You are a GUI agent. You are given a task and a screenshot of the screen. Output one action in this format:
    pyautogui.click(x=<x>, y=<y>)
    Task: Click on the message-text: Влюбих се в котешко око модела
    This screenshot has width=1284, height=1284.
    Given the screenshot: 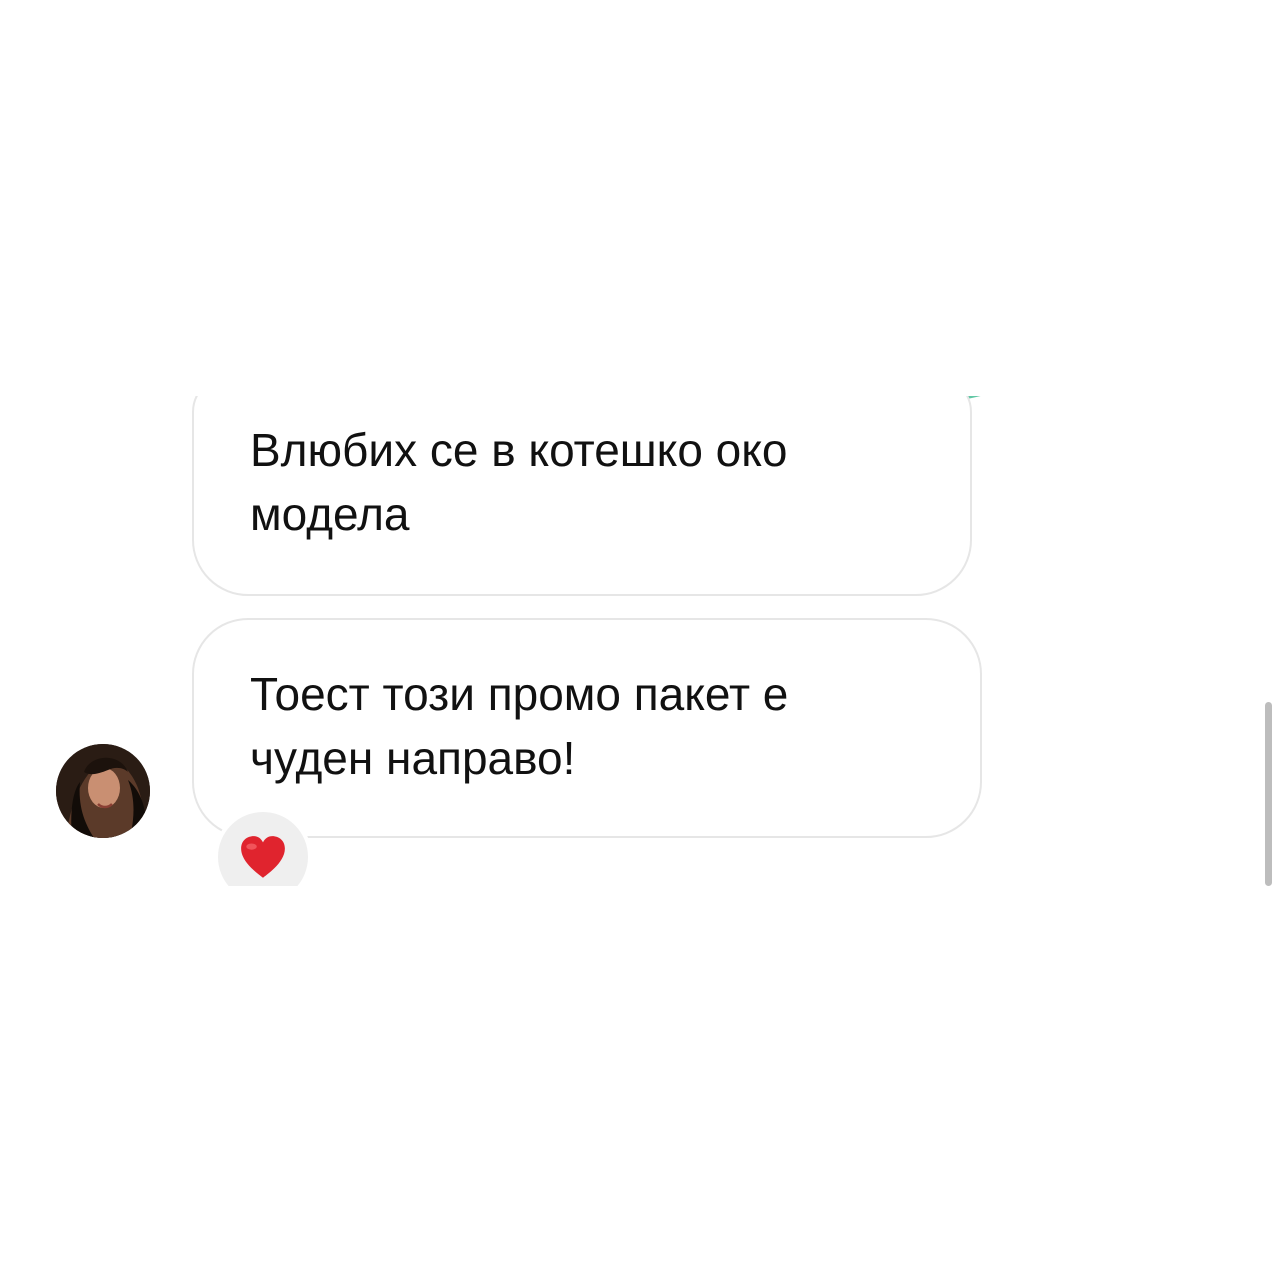 What is the action you would take?
    pyautogui.click(x=519, y=482)
    